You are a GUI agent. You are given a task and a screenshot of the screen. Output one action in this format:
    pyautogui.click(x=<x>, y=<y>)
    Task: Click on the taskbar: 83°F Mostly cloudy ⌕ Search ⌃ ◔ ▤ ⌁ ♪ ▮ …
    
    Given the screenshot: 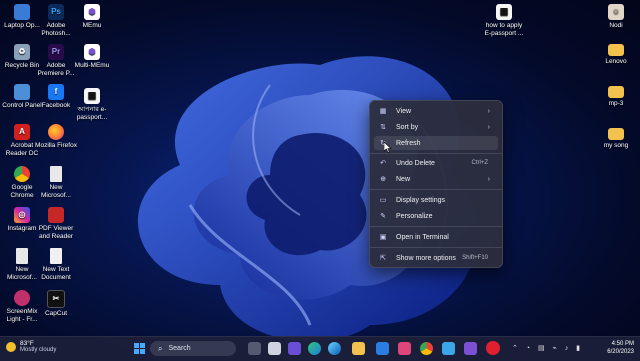 What is the action you would take?
    pyautogui.click(x=320, y=348)
    